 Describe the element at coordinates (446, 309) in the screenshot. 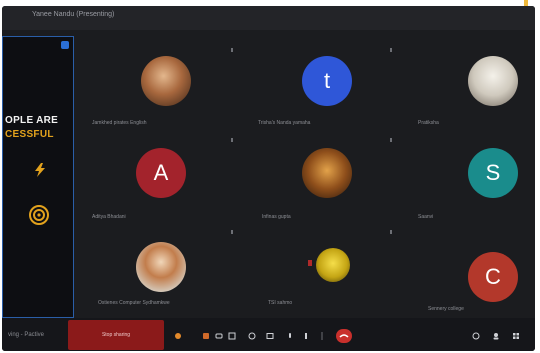

I see `participant-name: Sennery college` at that location.